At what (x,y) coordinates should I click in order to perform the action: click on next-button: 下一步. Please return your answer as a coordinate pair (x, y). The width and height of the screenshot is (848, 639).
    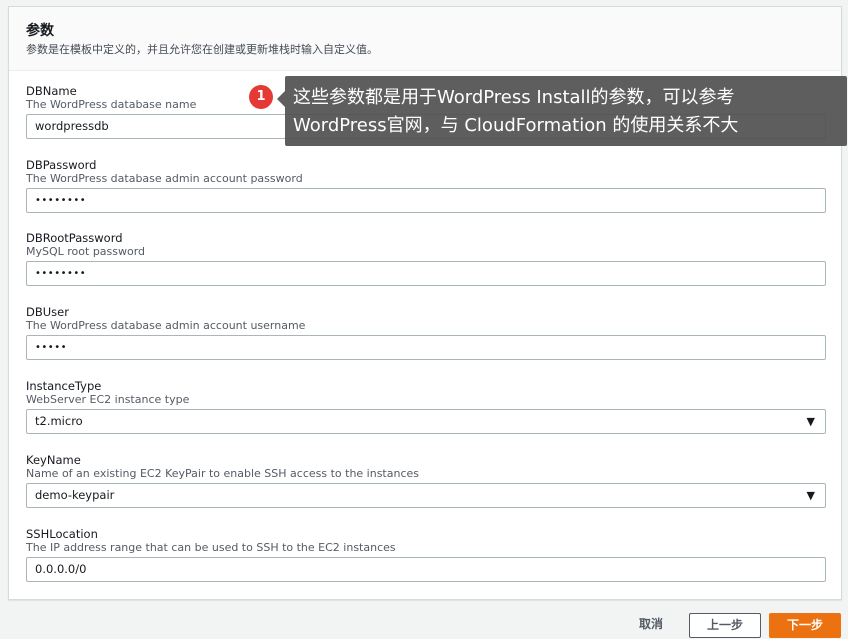
    Looking at the image, I should click on (805, 625).